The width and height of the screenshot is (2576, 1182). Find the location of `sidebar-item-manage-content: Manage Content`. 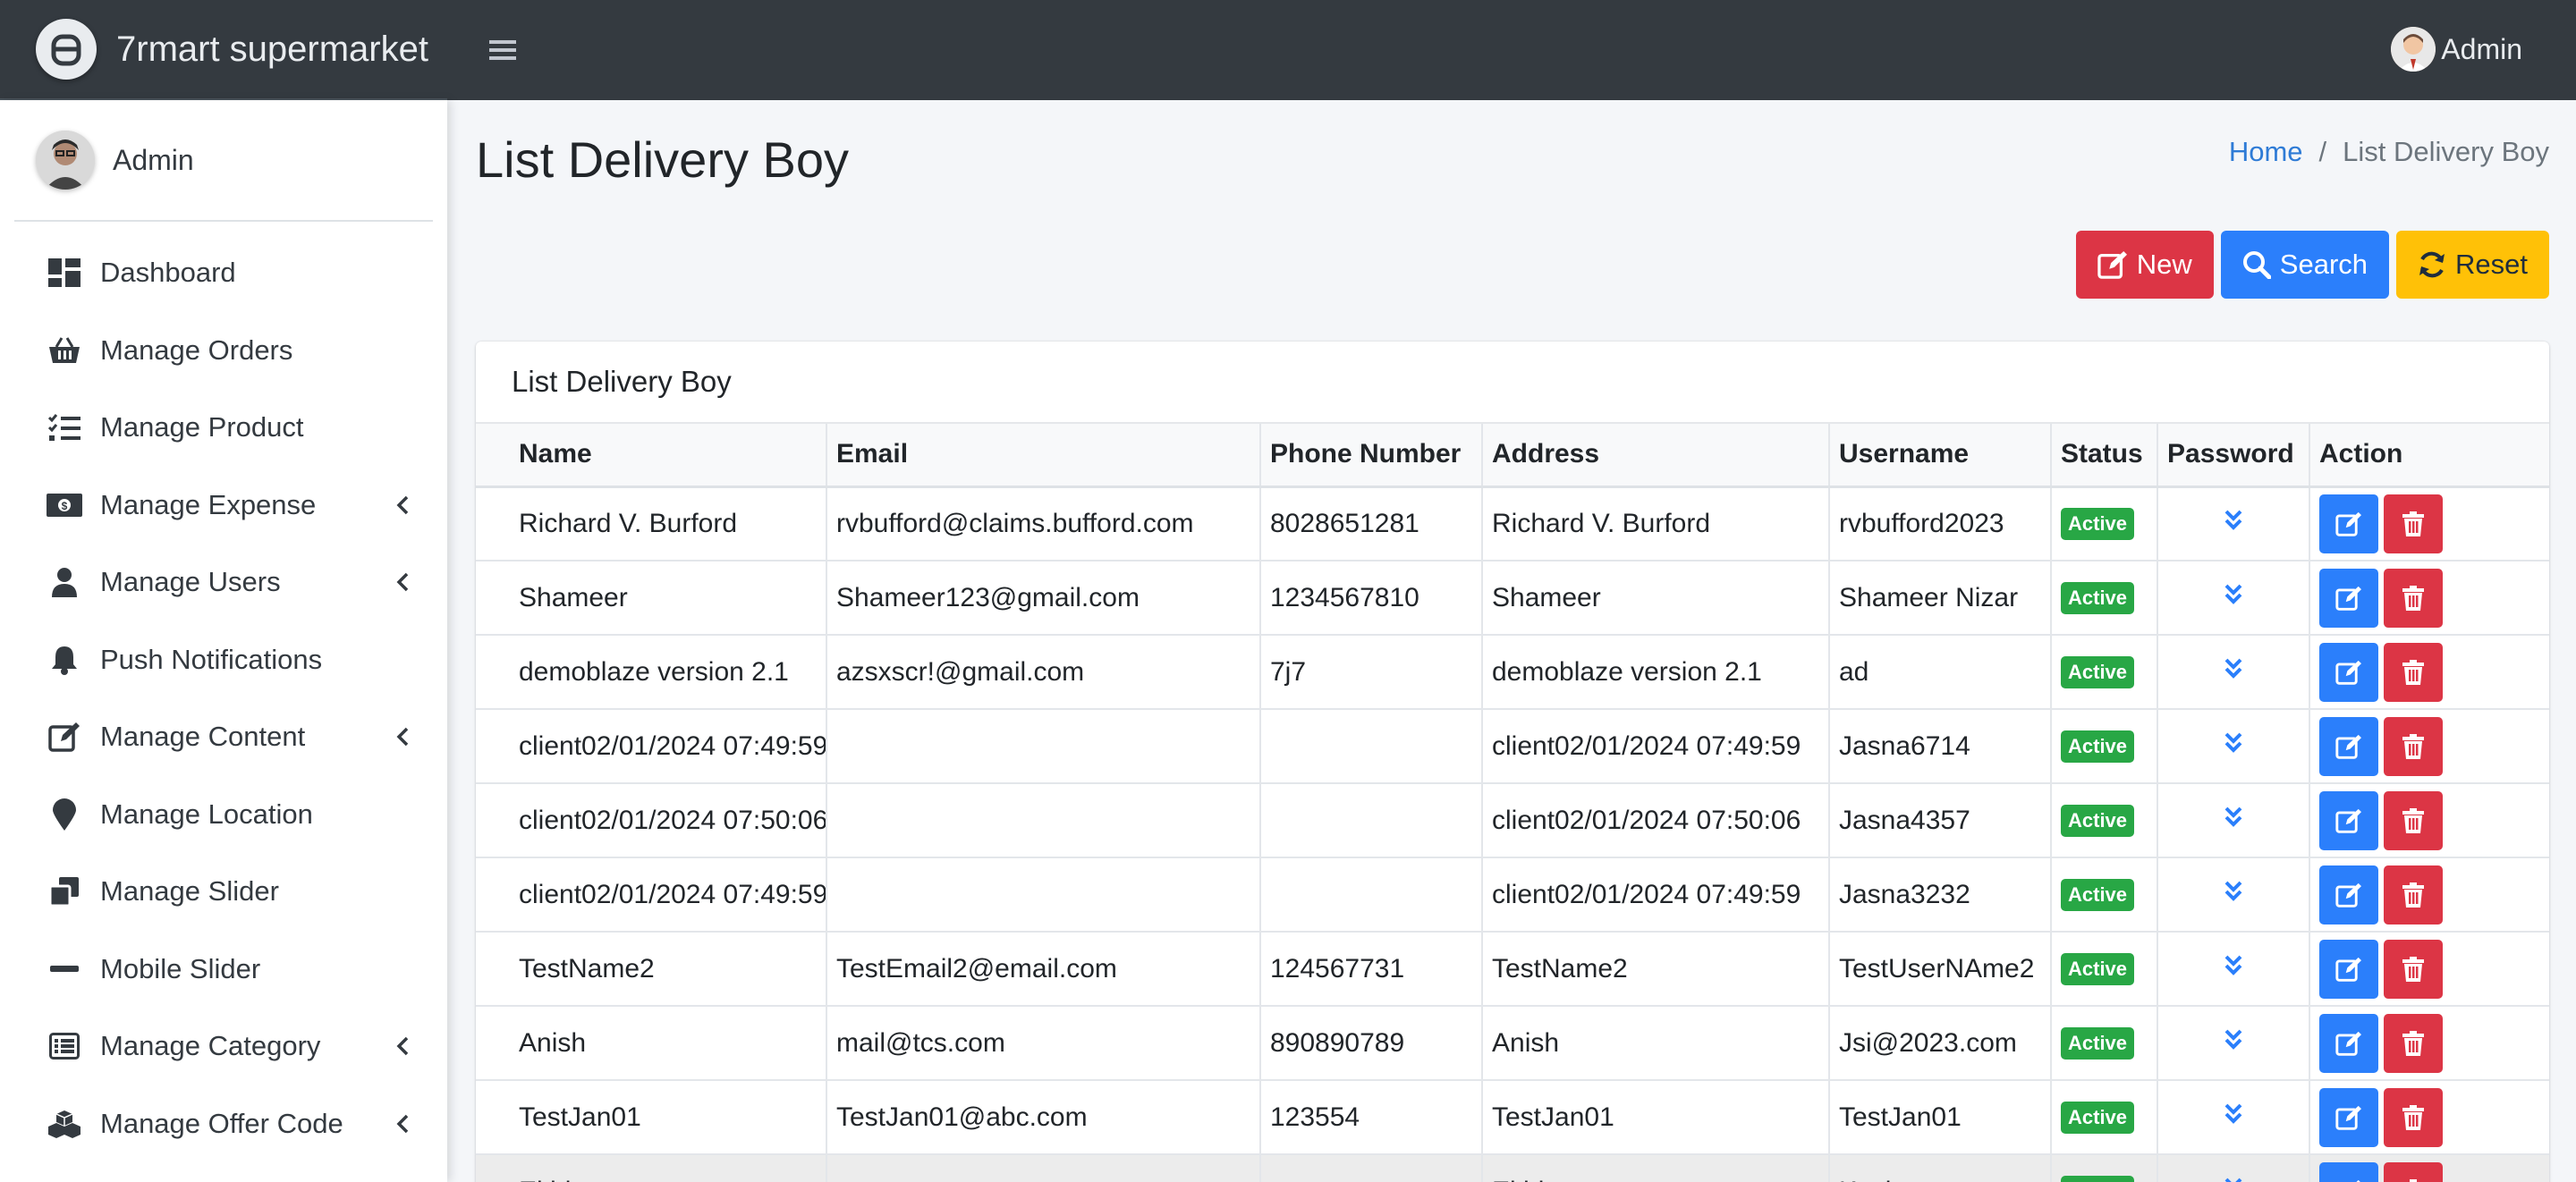

sidebar-item-manage-content: Manage Content is located at coordinates (223, 737).